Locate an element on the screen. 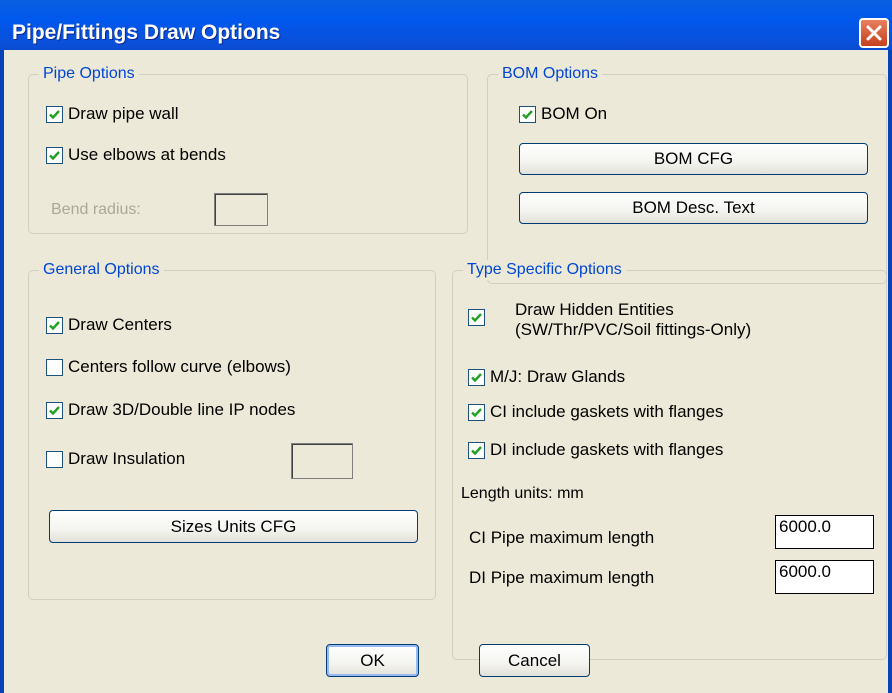 This screenshot has width=892, height=693. ci-max-length-label: CI Pipe maximum length is located at coordinates (562, 537).